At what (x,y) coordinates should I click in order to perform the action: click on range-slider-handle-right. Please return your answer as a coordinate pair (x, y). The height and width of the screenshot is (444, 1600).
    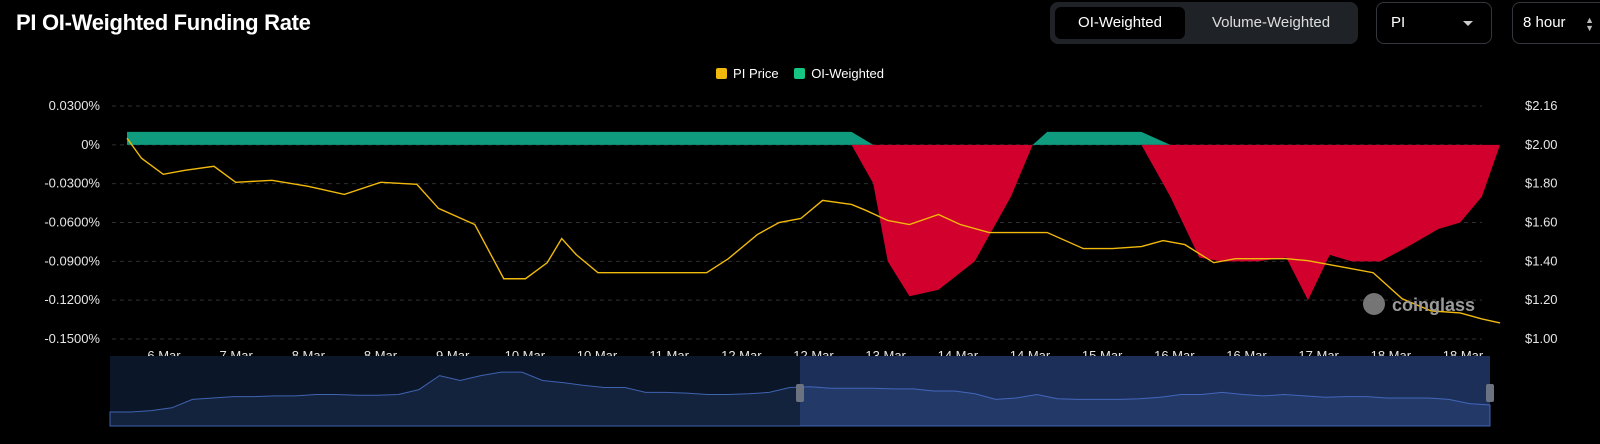
    Looking at the image, I should click on (1490, 393).